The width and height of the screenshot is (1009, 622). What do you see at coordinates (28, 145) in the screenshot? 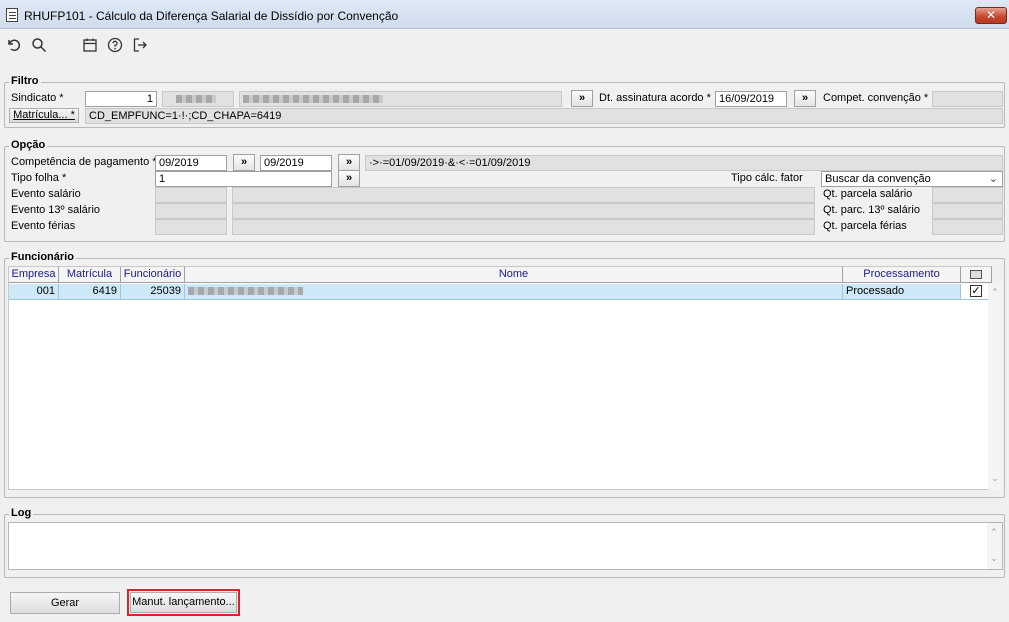
I see `opcao-title: Opção` at bounding box center [28, 145].